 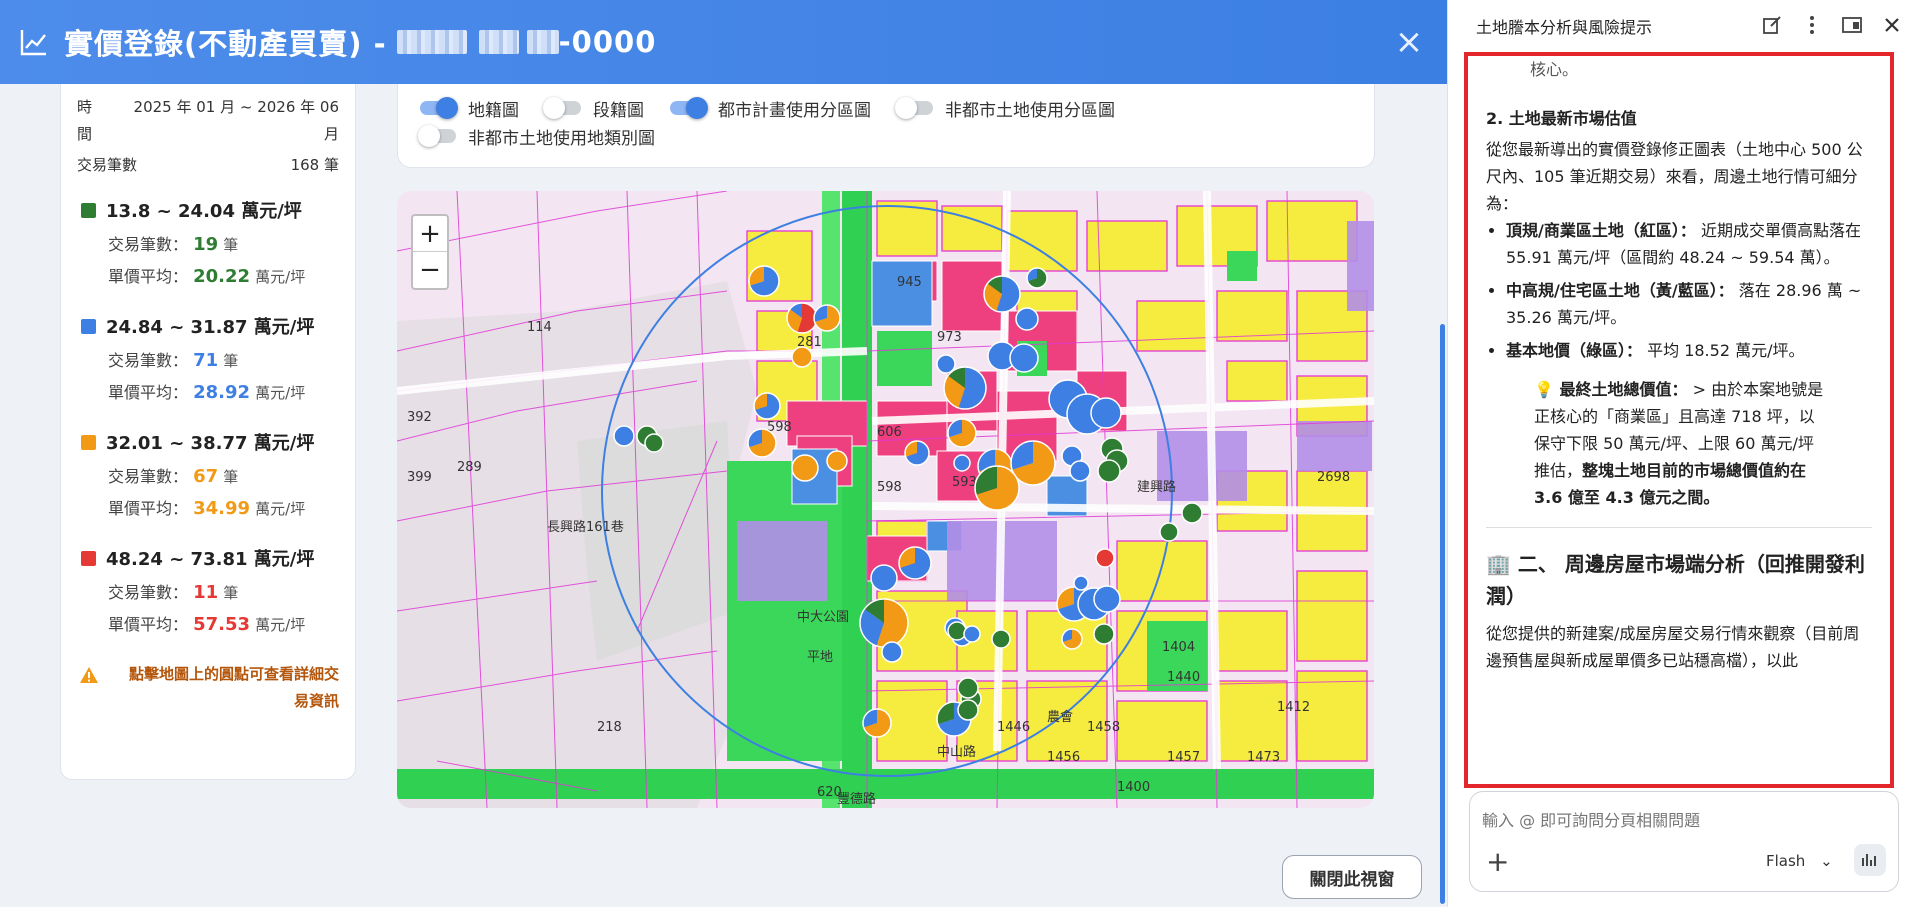 What do you see at coordinates (1063, 757) in the screenshot?
I see `map-label: 1456` at bounding box center [1063, 757].